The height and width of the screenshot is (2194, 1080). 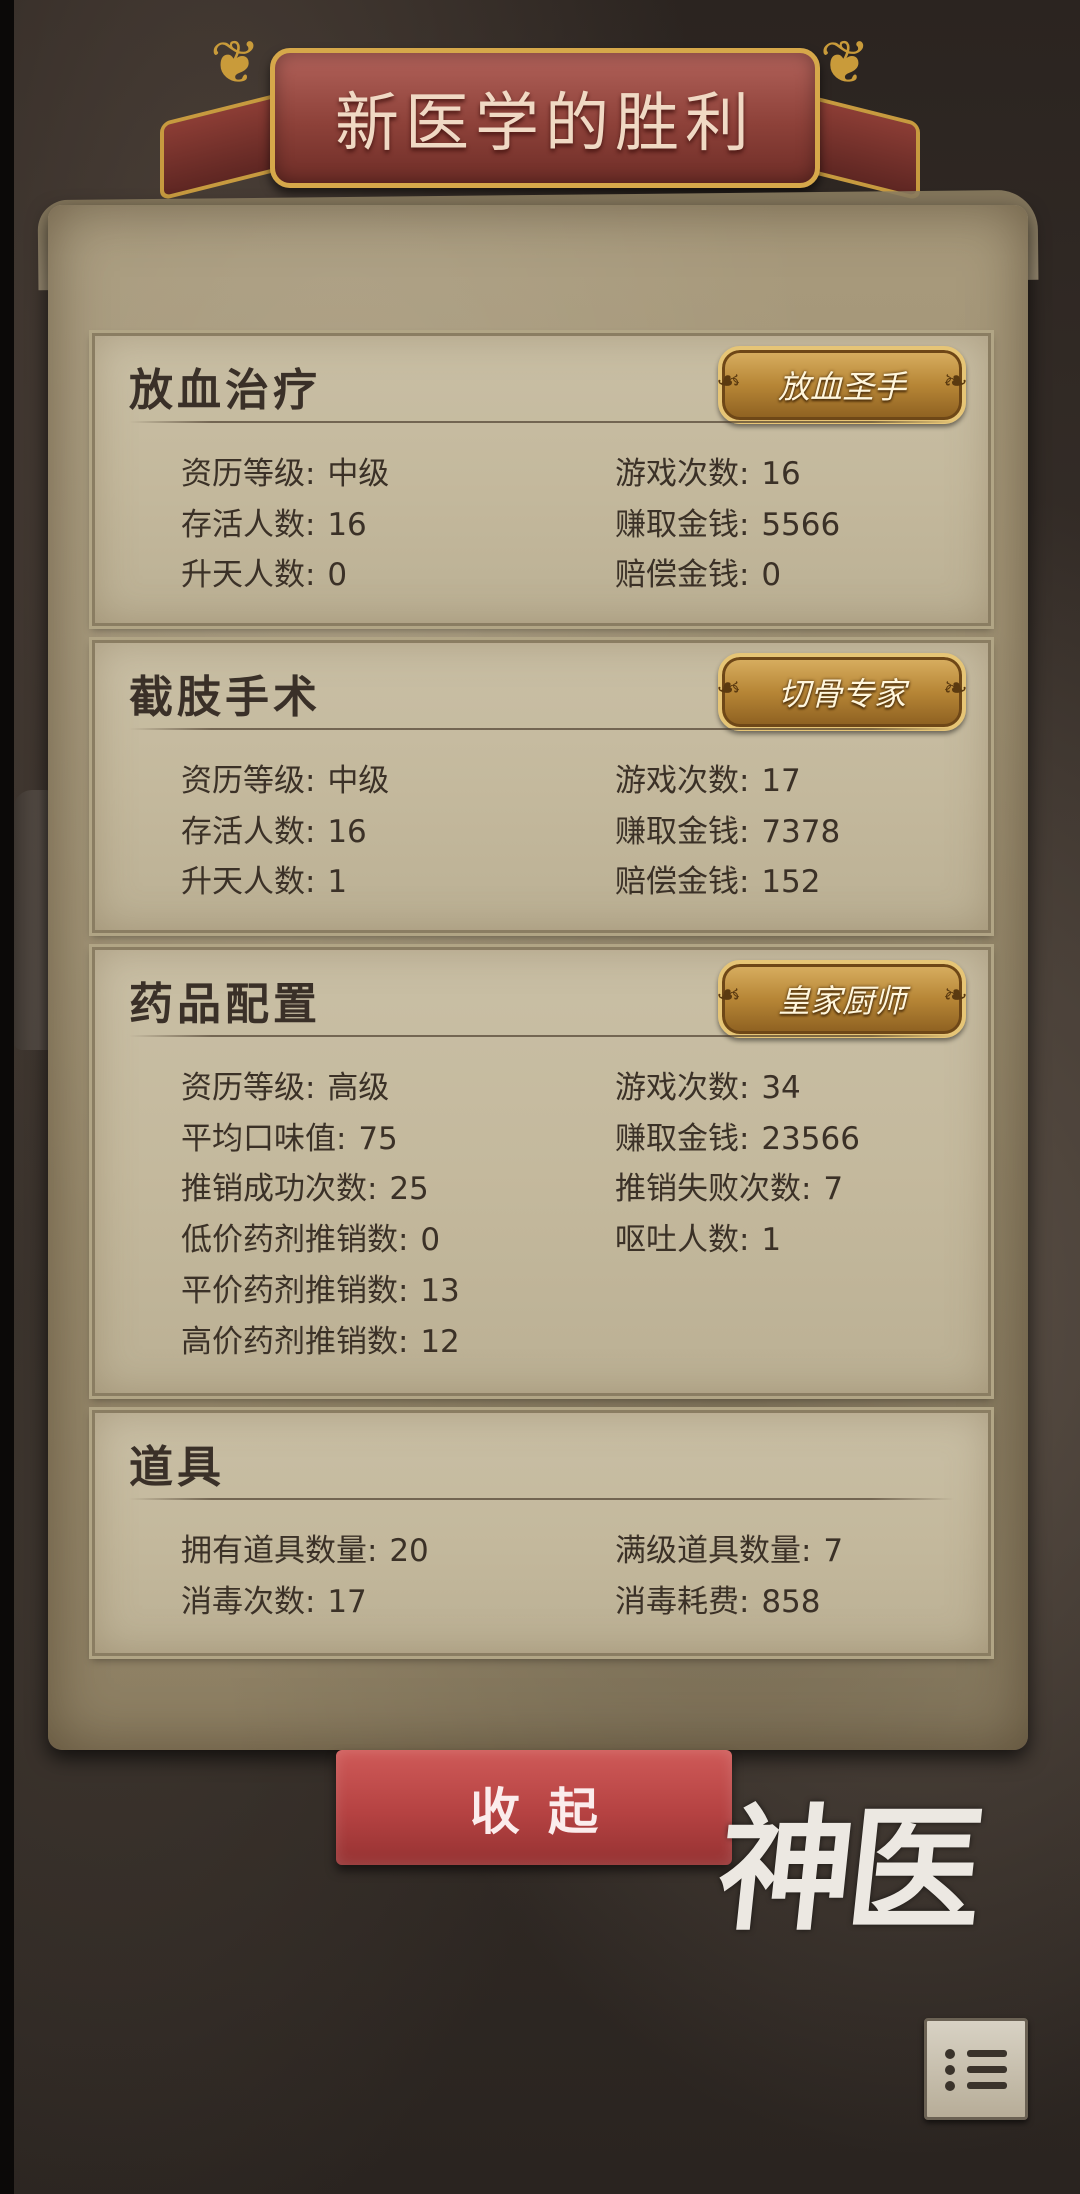 What do you see at coordinates (698, 1240) in the screenshot?
I see `stat-vomit-count: 呕吐人数: 1` at bounding box center [698, 1240].